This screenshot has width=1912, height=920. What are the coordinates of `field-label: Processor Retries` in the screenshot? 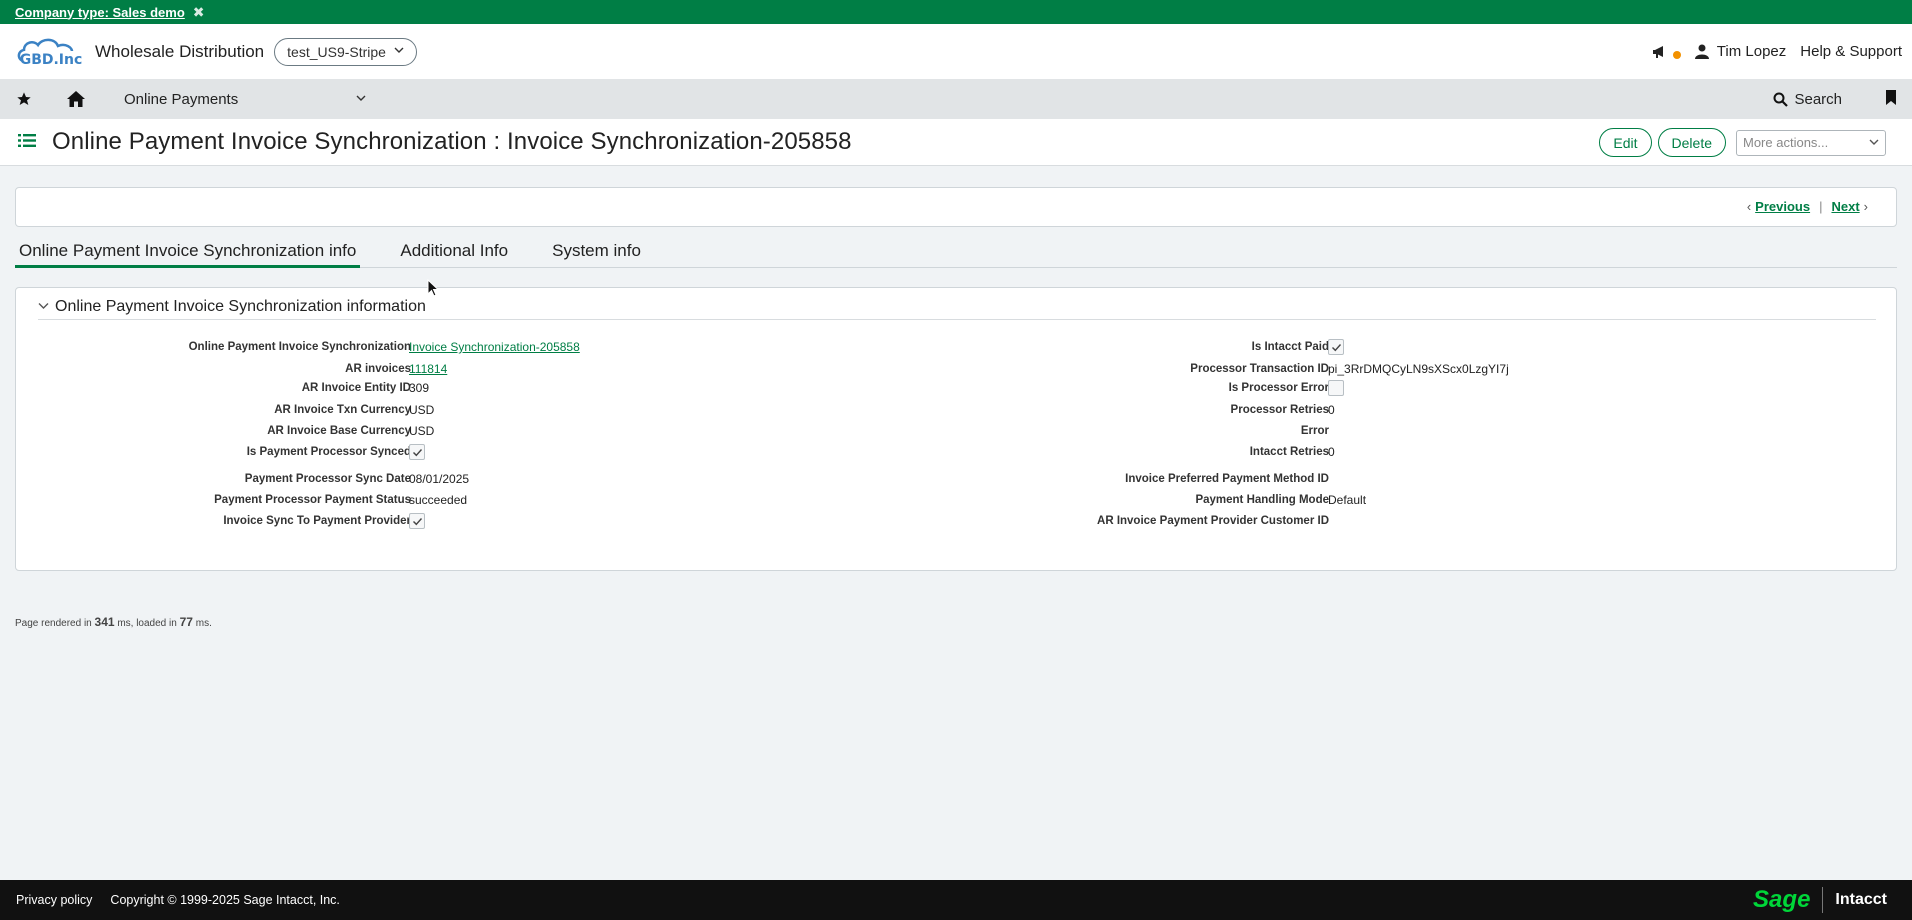 It's located at (1279, 410).